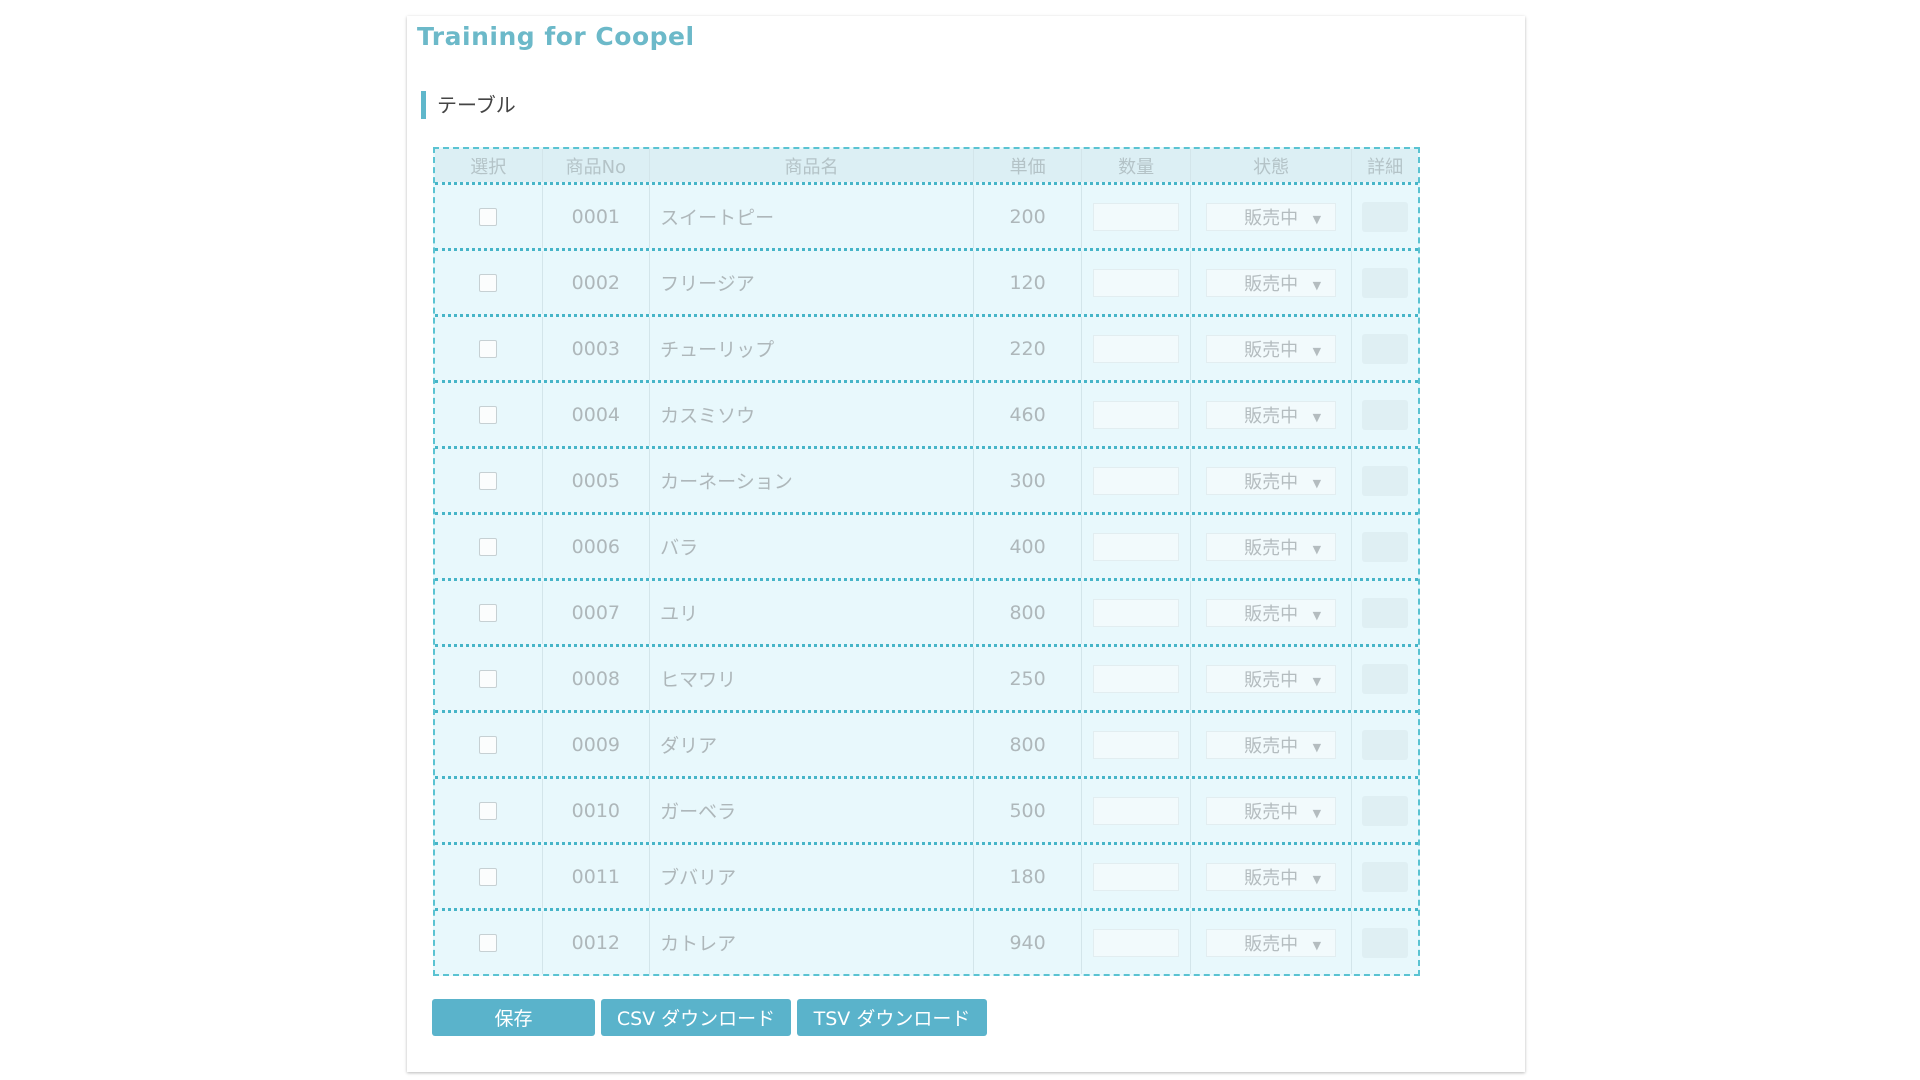 This screenshot has height=1080, width=1920. I want to click on unit-price-cell: 460, so click(1028, 414).